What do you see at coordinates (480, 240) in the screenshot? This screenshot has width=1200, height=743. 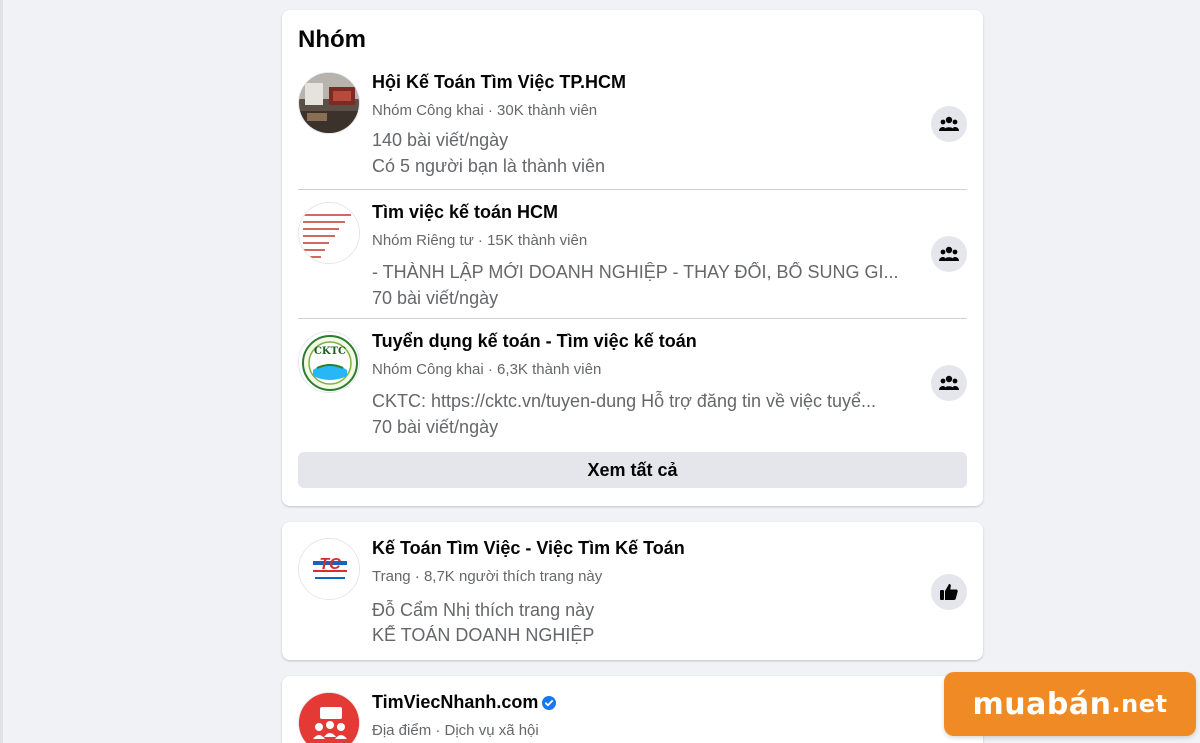 I see `group-meta: Nhóm Riêng tư · 15K thành viên` at bounding box center [480, 240].